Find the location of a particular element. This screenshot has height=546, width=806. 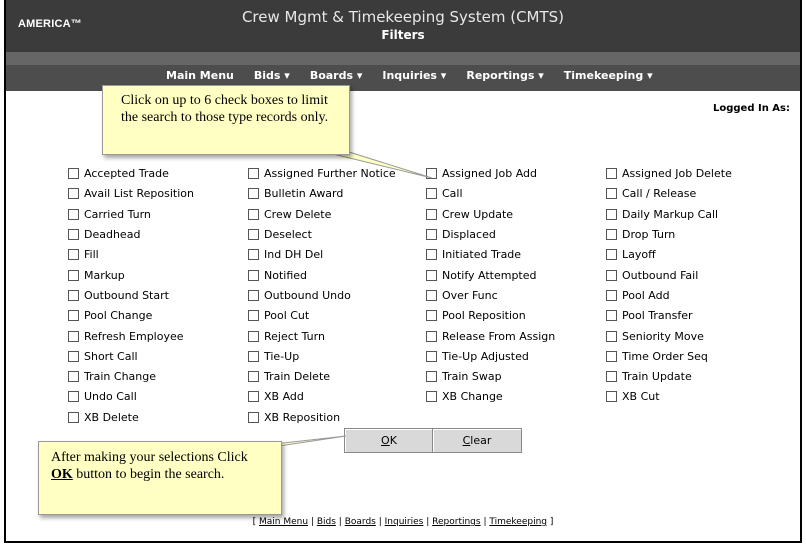

footer-link-bids: Bids is located at coordinates (326, 522).